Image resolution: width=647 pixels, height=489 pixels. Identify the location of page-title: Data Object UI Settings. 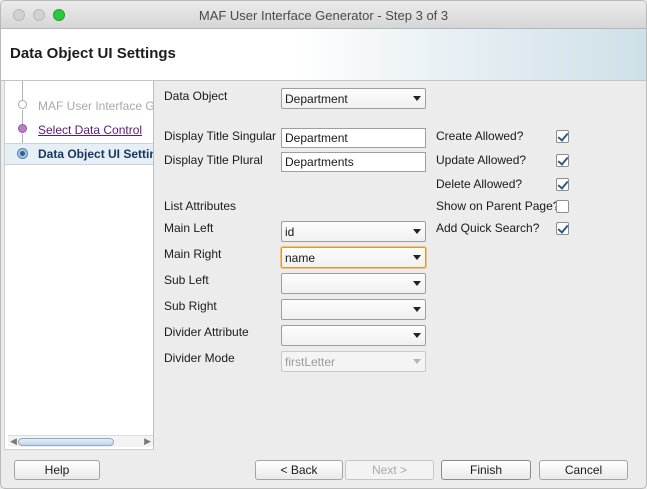
(93, 53).